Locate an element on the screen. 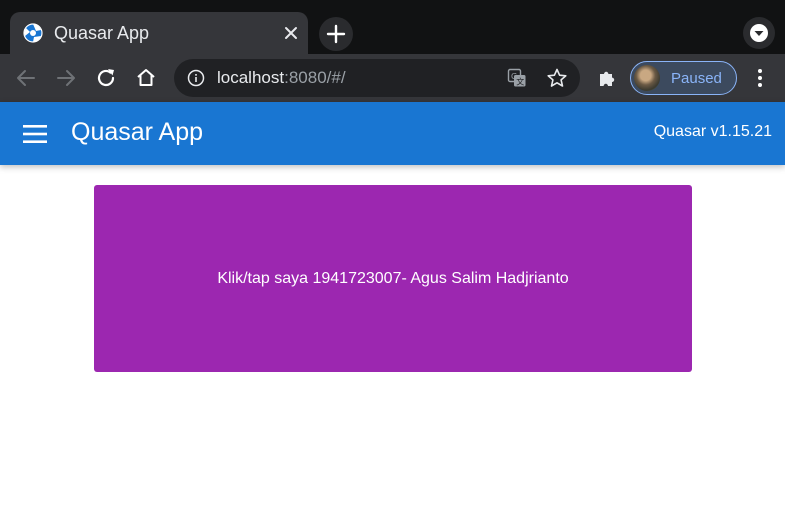 The image size is (785, 520). puzzle-icon is located at coordinates (607, 78).